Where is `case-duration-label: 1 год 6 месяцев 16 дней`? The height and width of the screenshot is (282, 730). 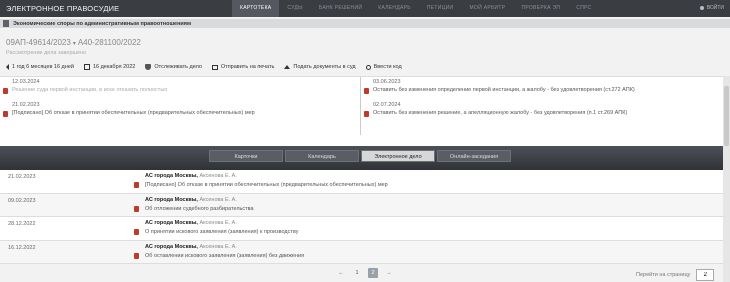 case-duration-label: 1 год 6 месяцев 16 дней is located at coordinates (43, 67).